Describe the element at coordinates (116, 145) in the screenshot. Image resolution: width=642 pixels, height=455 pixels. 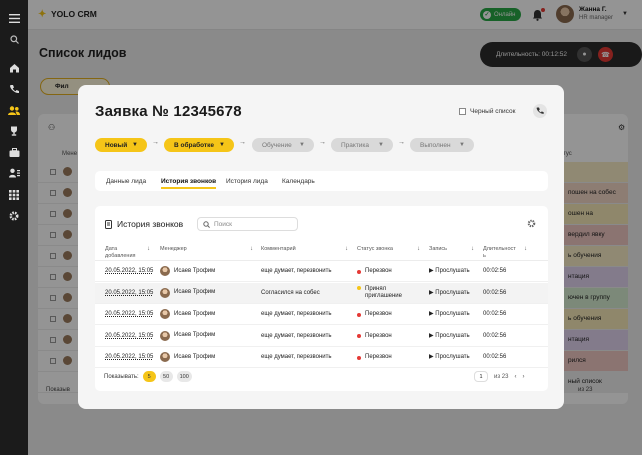
I see `stage-label: Новый` at that location.